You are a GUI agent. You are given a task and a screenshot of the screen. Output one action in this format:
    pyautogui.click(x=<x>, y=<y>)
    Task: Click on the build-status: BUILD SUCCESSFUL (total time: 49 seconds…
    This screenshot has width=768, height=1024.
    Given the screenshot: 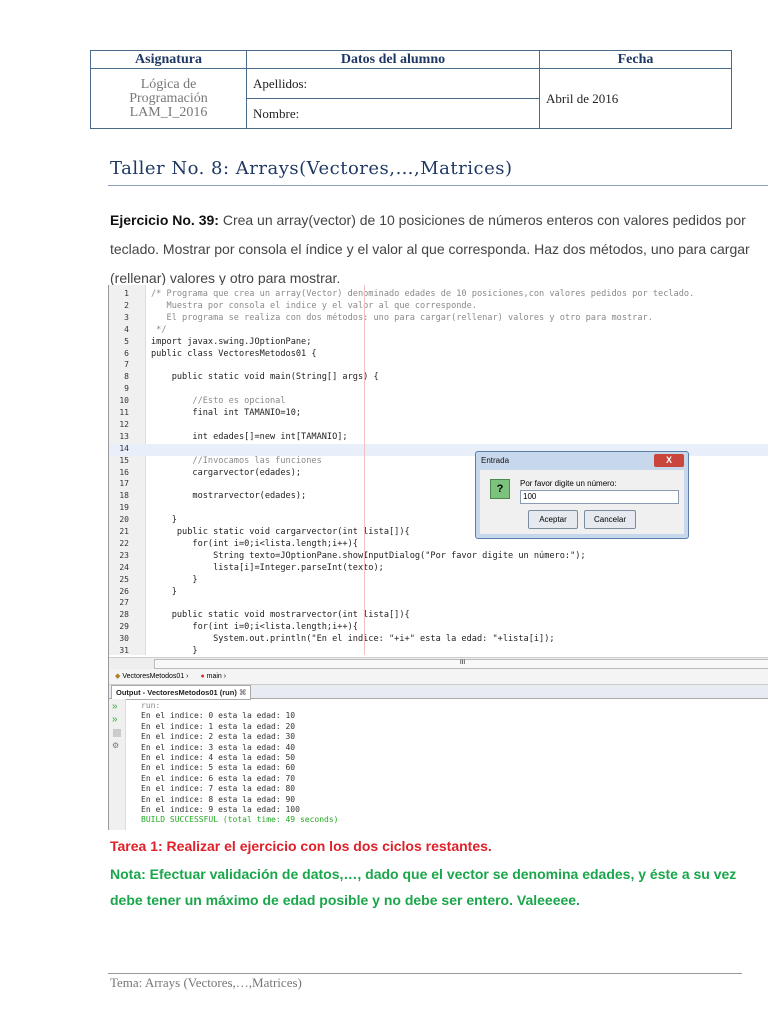 What is the action you would take?
    pyautogui.click(x=240, y=820)
    